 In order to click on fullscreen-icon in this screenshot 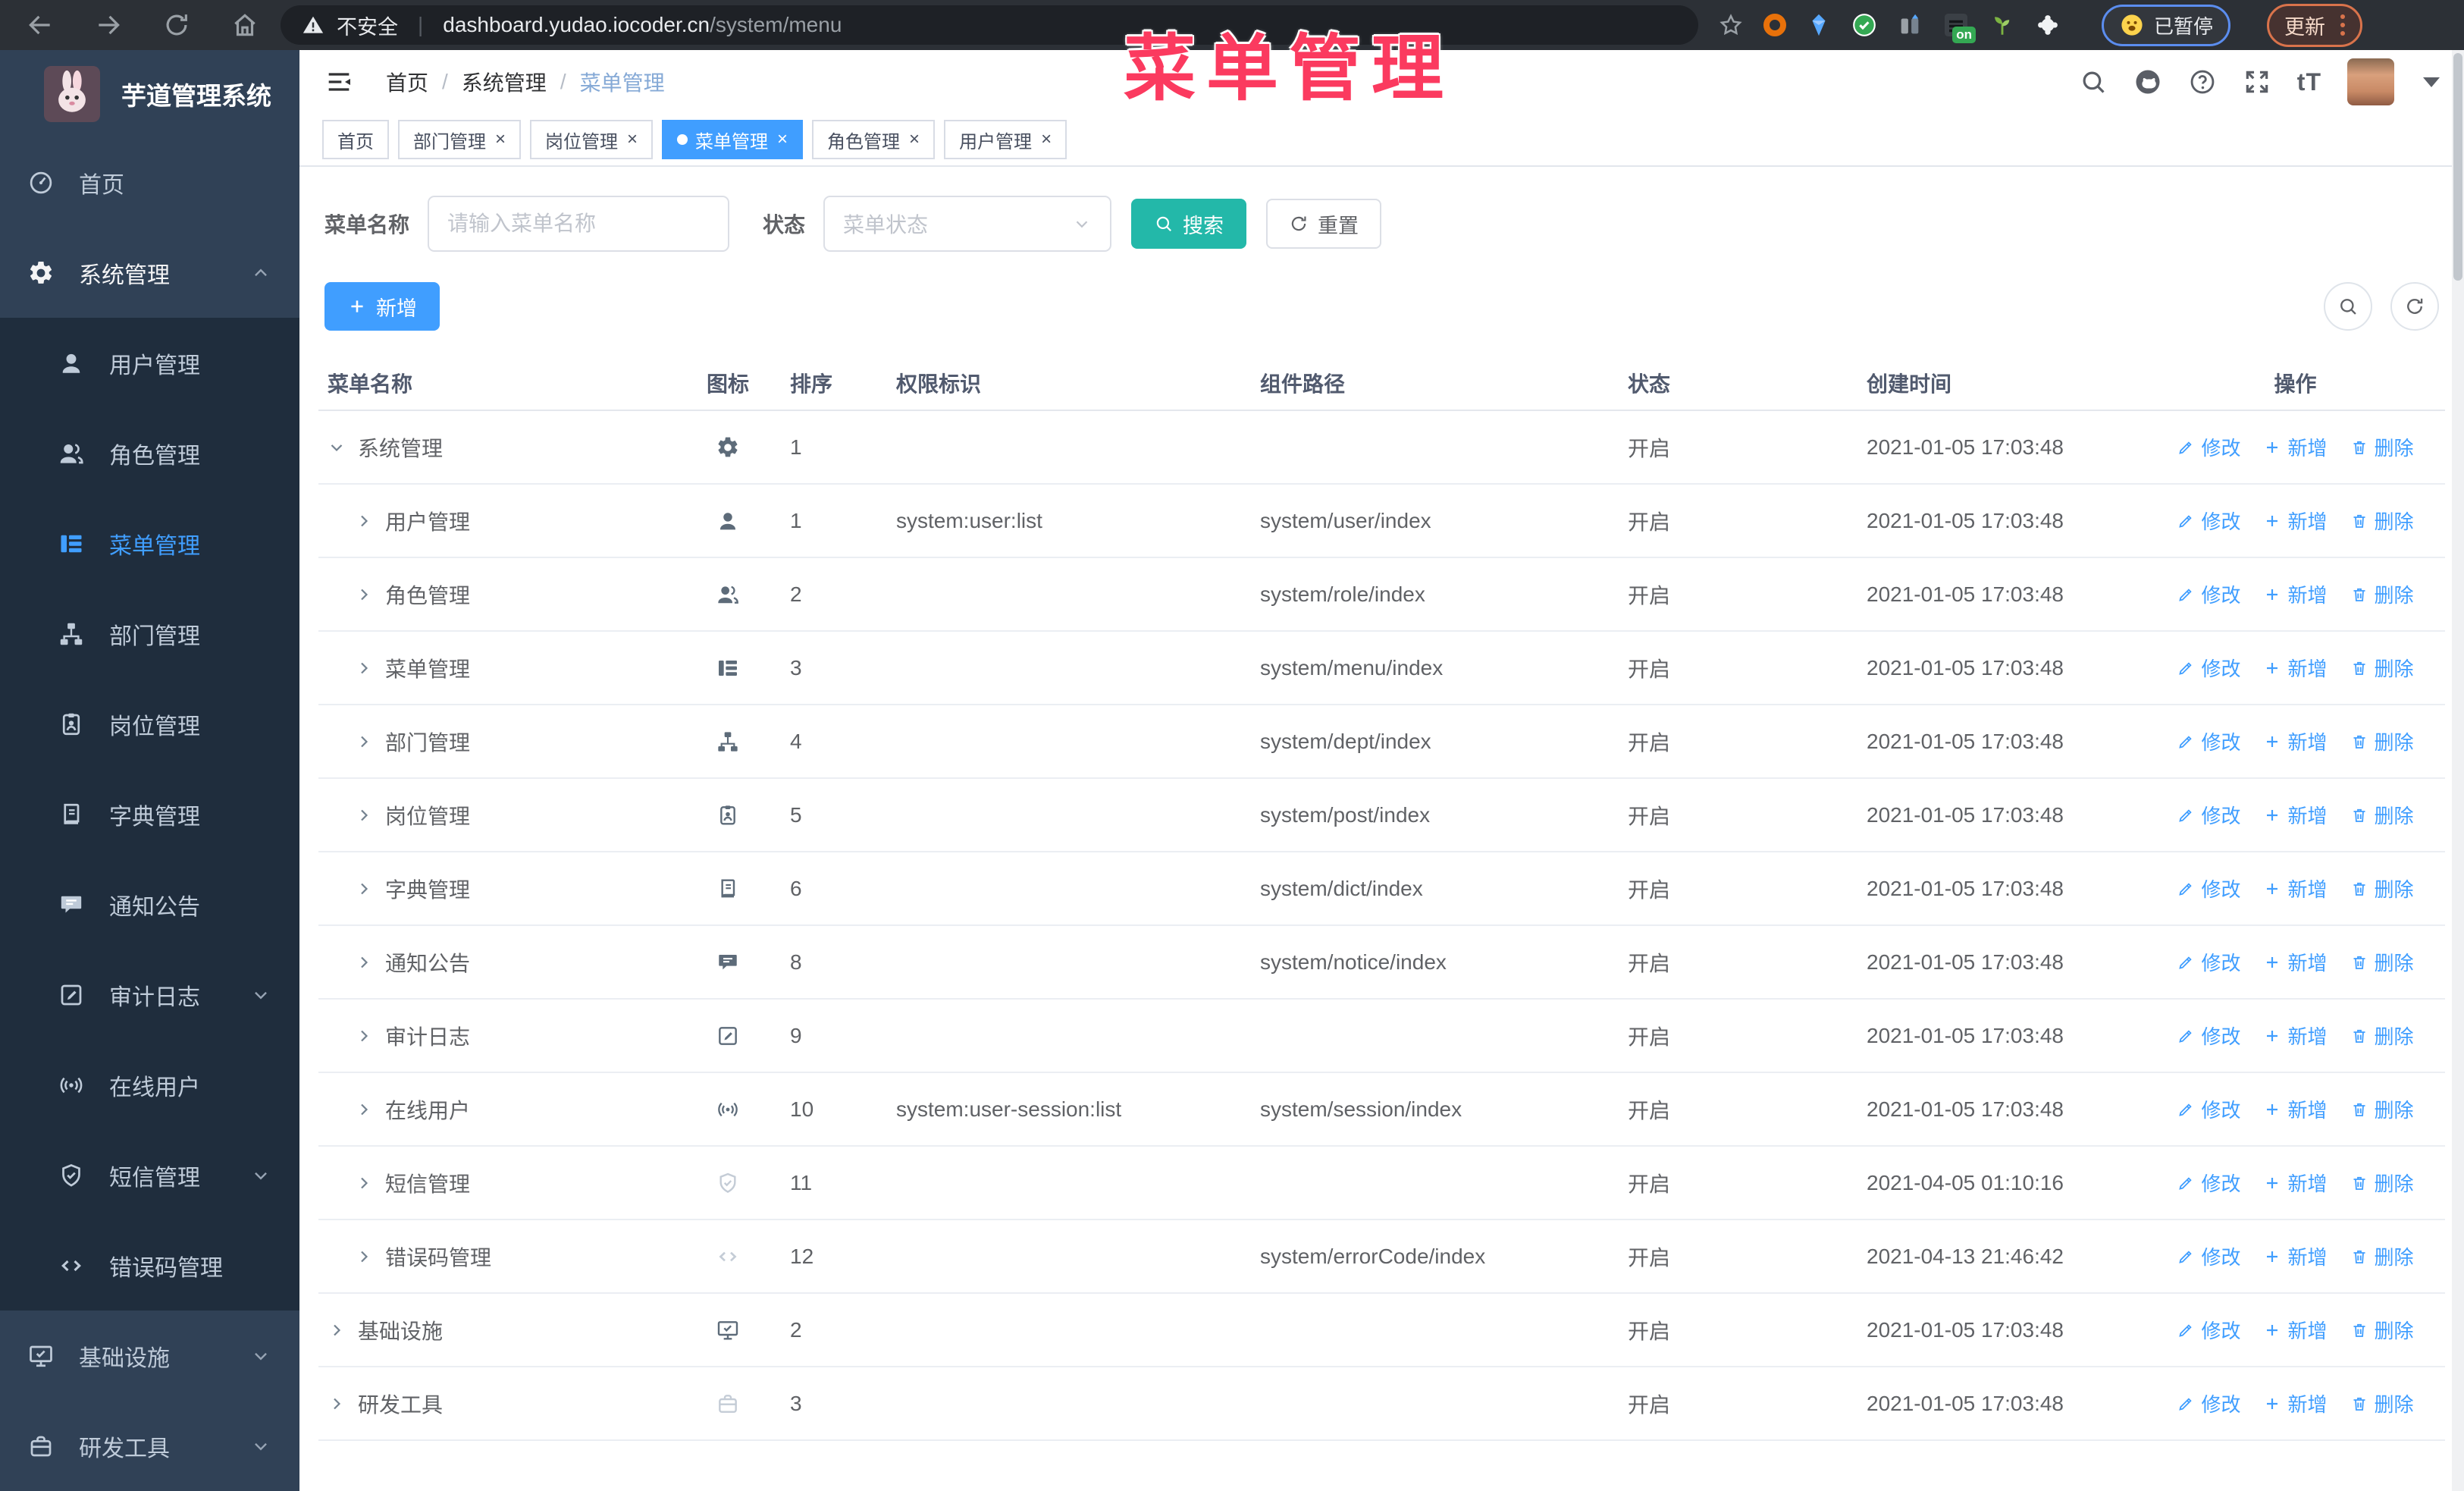, I will do `click(2257, 81)`.